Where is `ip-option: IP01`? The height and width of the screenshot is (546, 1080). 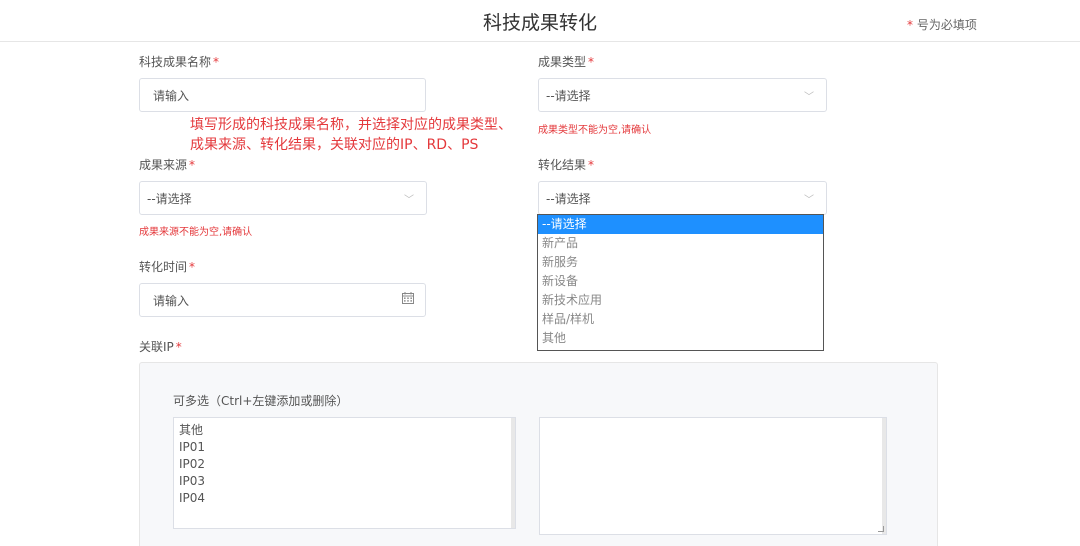
ip-option: IP01 is located at coordinates (344, 447).